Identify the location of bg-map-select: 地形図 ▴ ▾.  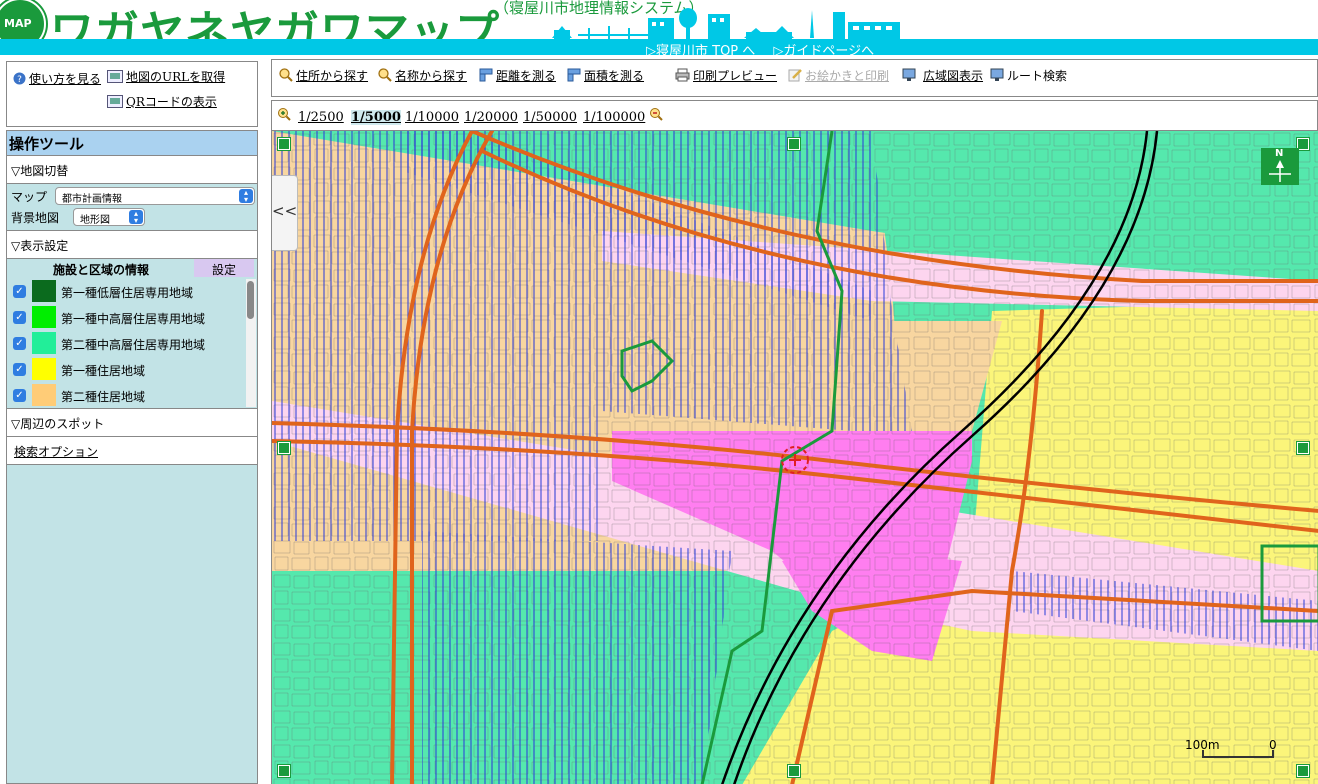
(109, 217).